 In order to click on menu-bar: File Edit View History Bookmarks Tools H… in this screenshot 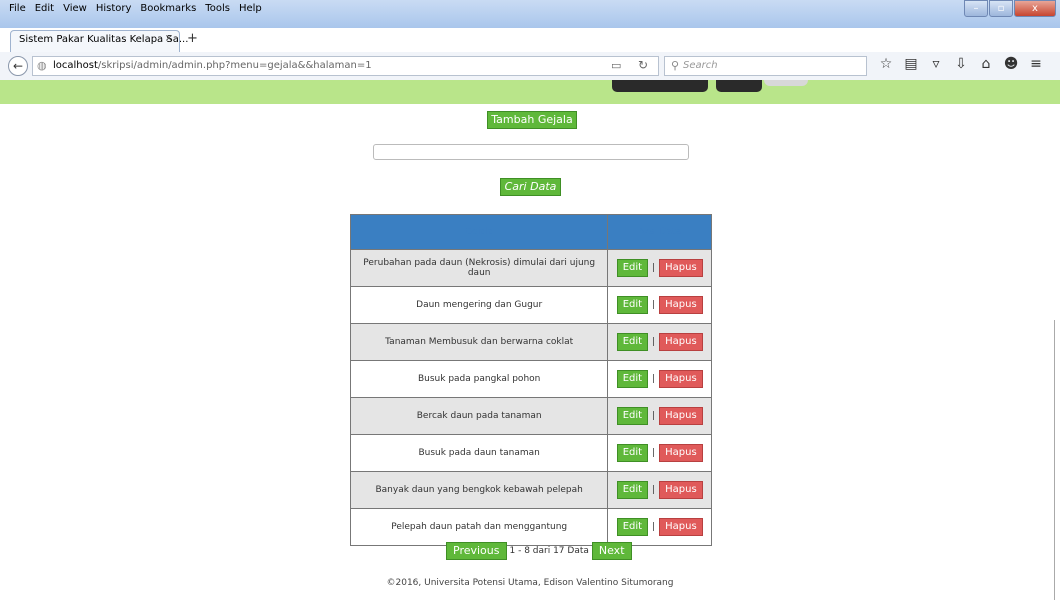, I will do `click(137, 8)`.